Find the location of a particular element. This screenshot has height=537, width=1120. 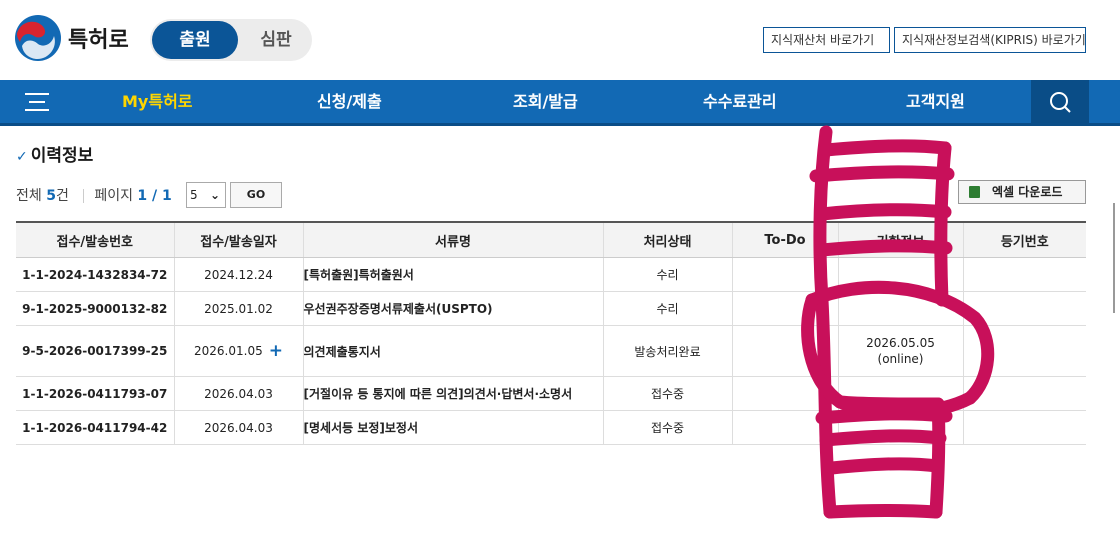

kipris-link-button: 지식재산정보검색(KIPRIS) 바로가기 is located at coordinates (990, 40).